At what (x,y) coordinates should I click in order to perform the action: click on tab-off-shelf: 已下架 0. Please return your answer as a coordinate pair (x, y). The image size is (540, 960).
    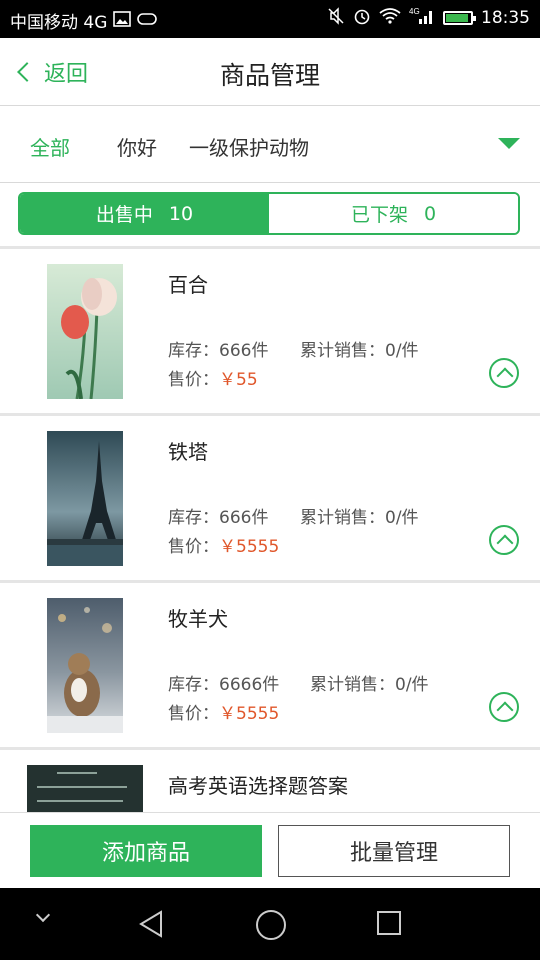
    Looking at the image, I should click on (393, 213).